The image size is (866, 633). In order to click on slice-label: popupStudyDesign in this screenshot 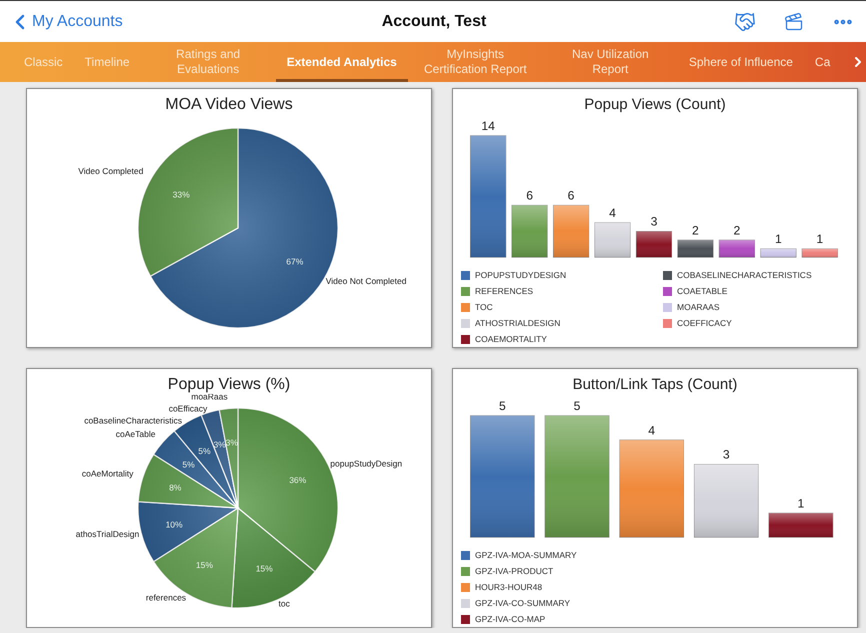, I will do `click(366, 463)`.